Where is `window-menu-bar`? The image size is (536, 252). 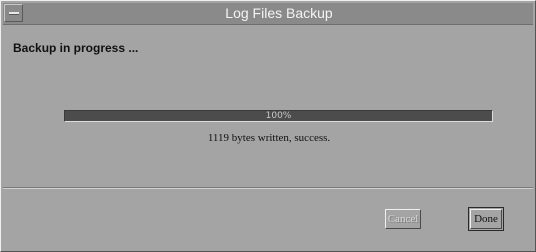 window-menu-bar is located at coordinates (14, 13).